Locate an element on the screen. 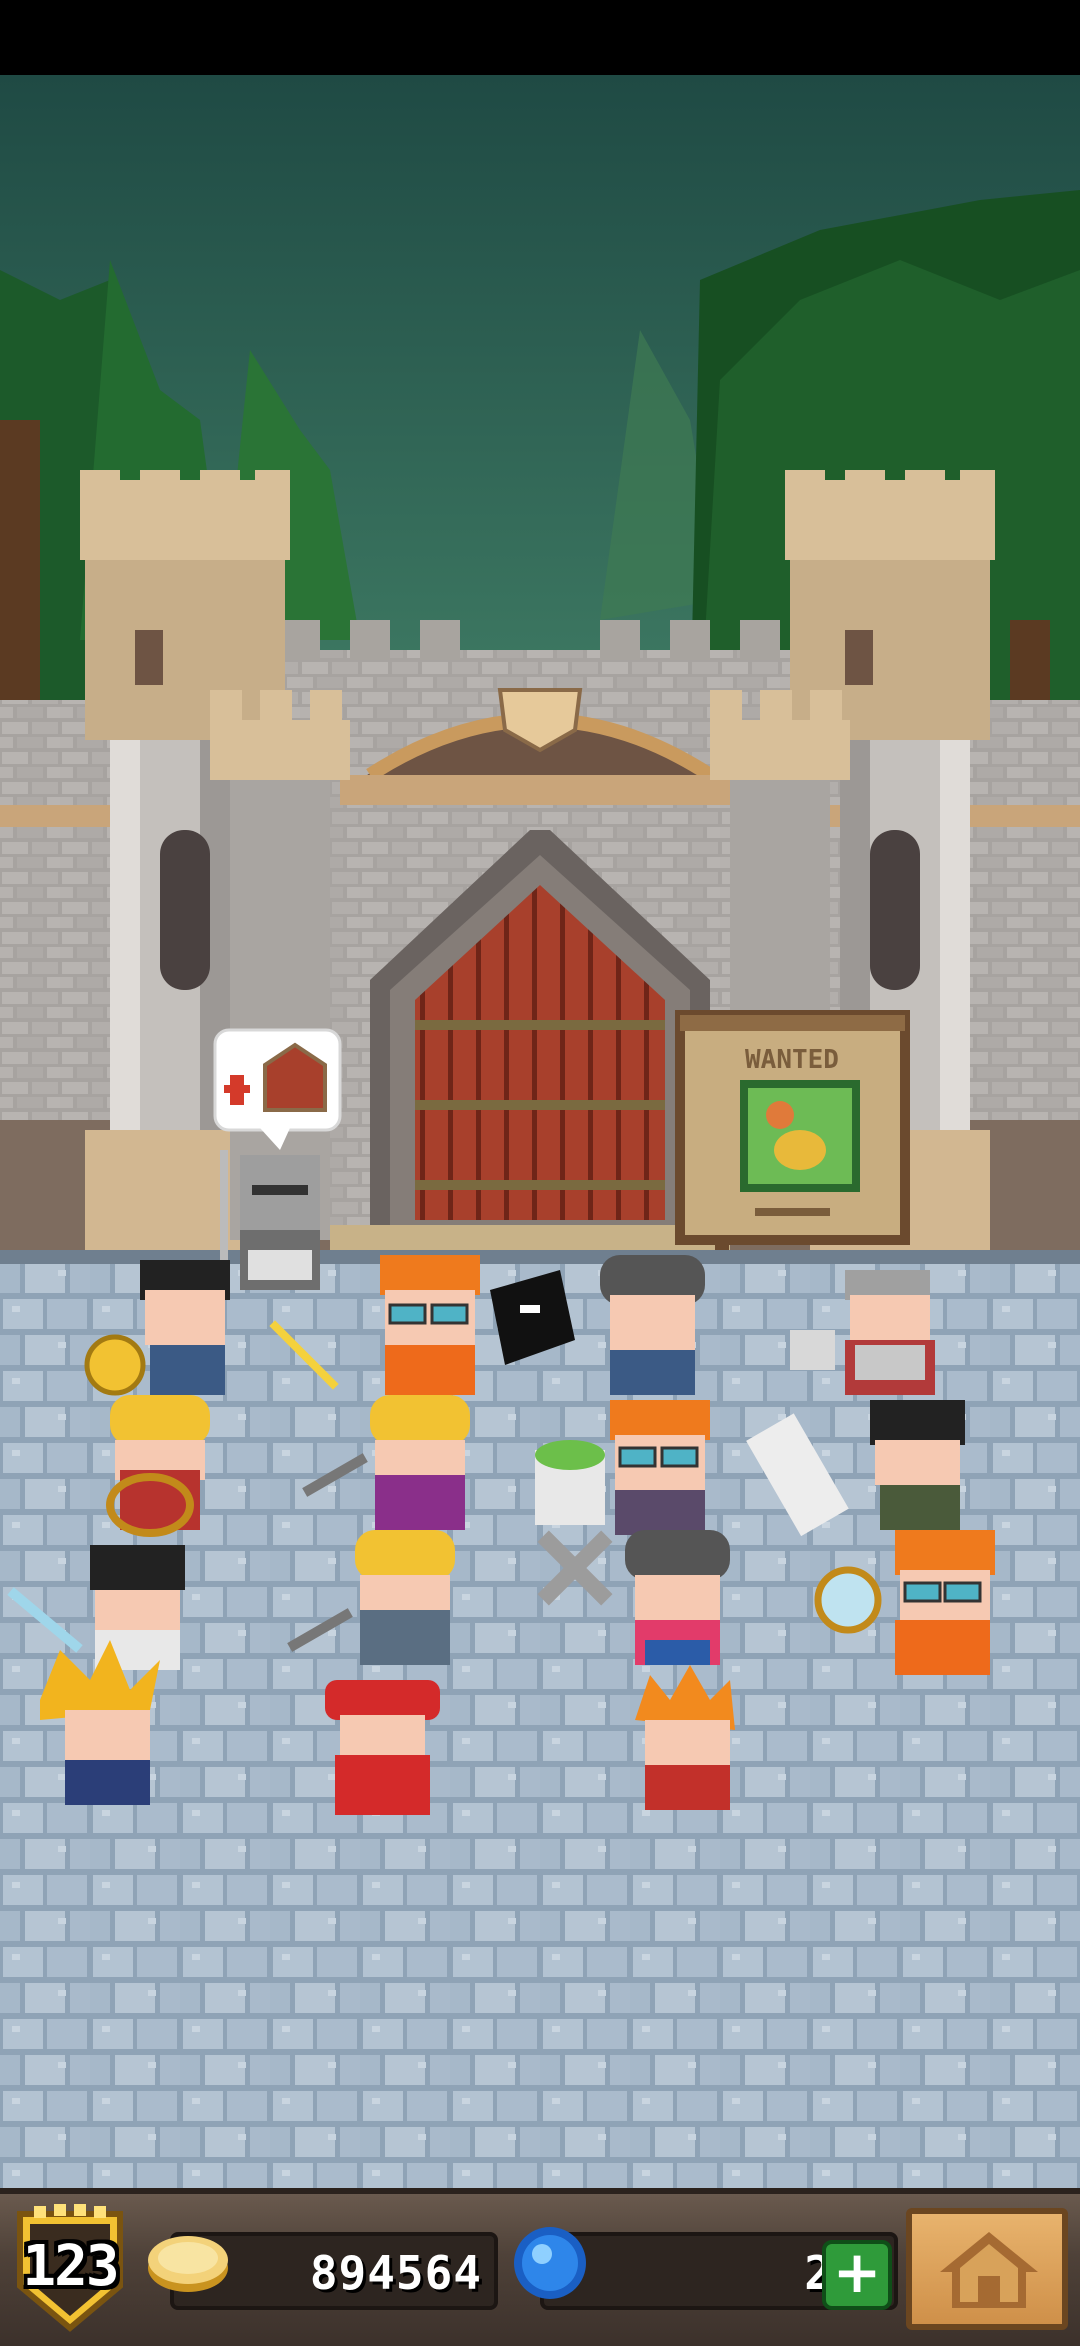  plus-icon: + is located at coordinates (857, 2272).